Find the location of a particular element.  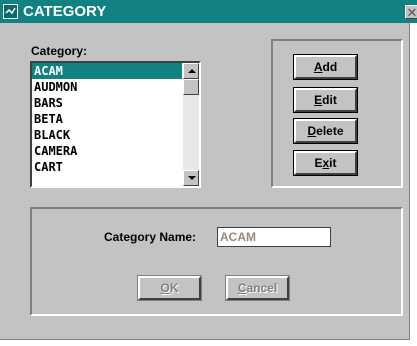

edit-button: Edit is located at coordinates (325, 100).